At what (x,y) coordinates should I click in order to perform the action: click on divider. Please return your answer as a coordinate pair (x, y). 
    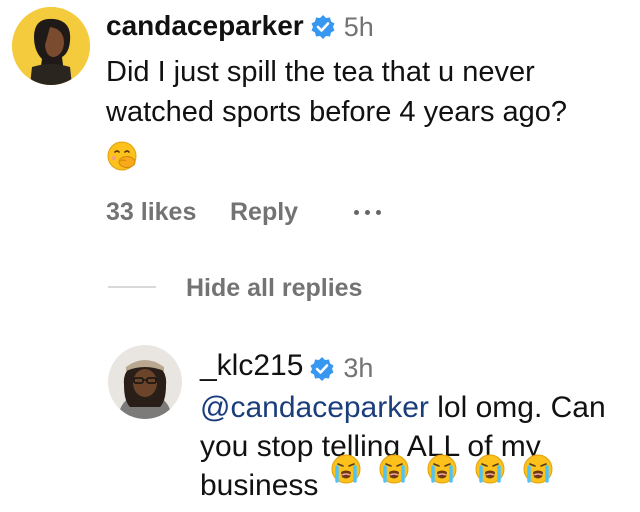
    Looking at the image, I should click on (132, 287).